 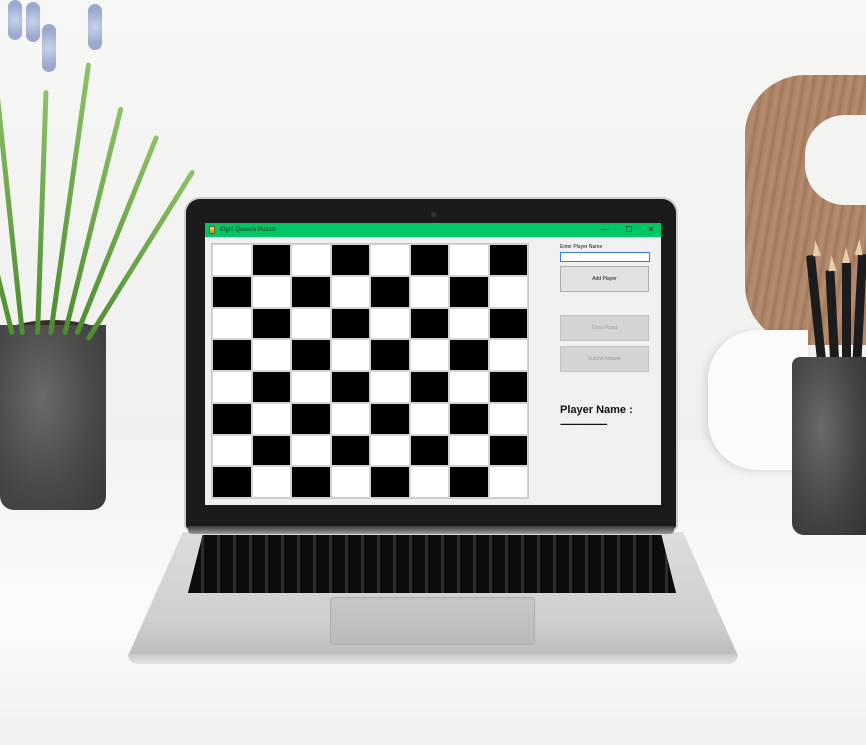 What do you see at coordinates (596, 410) in the screenshot?
I see `player-name-label: Player Name :` at bounding box center [596, 410].